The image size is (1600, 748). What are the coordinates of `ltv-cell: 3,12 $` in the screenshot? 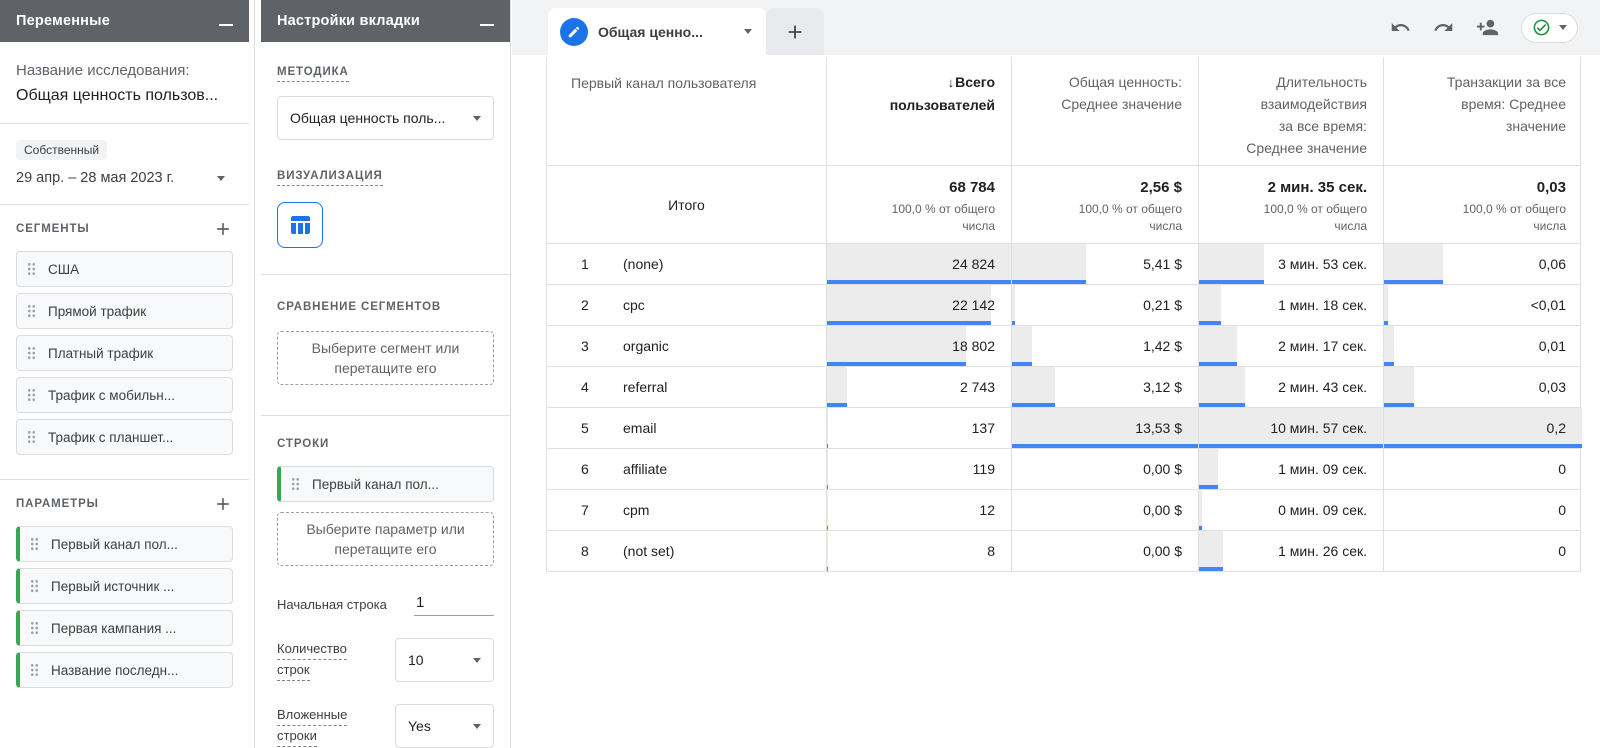 It's located at (1105, 387).